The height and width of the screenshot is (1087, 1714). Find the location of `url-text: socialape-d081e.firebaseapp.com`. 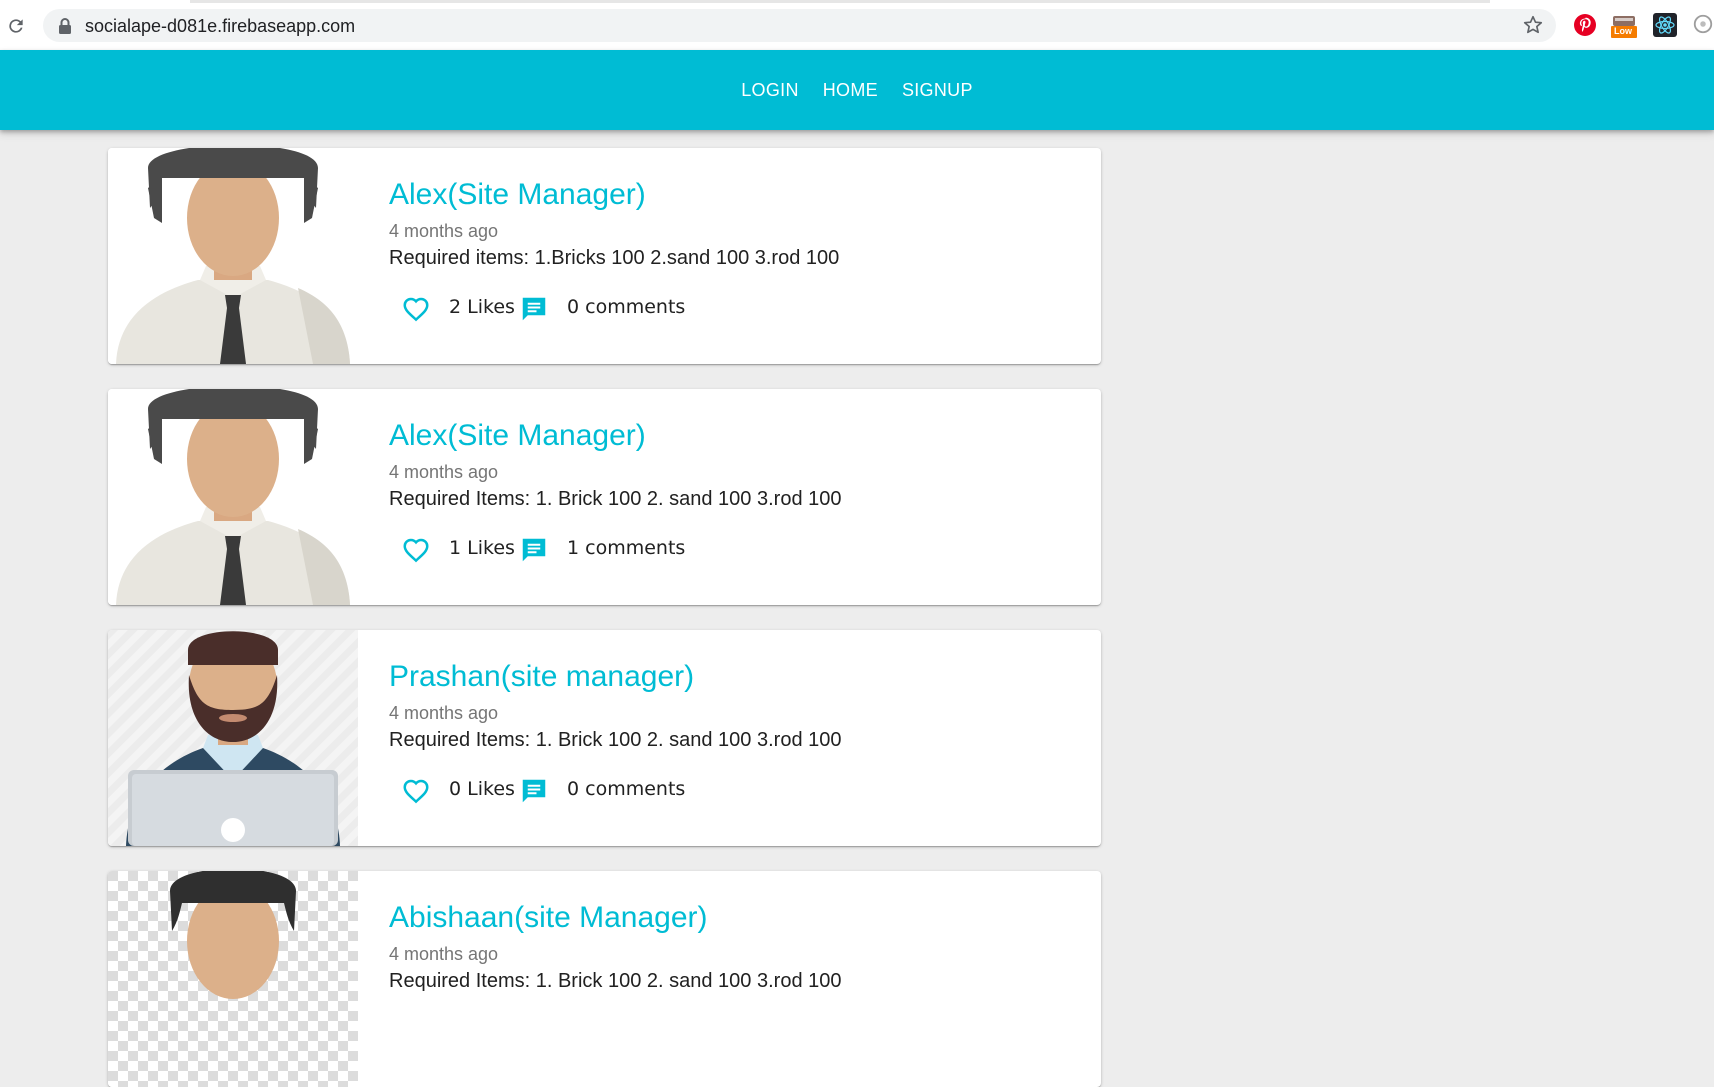

url-text: socialape-d081e.firebaseapp.com is located at coordinates (220, 26).